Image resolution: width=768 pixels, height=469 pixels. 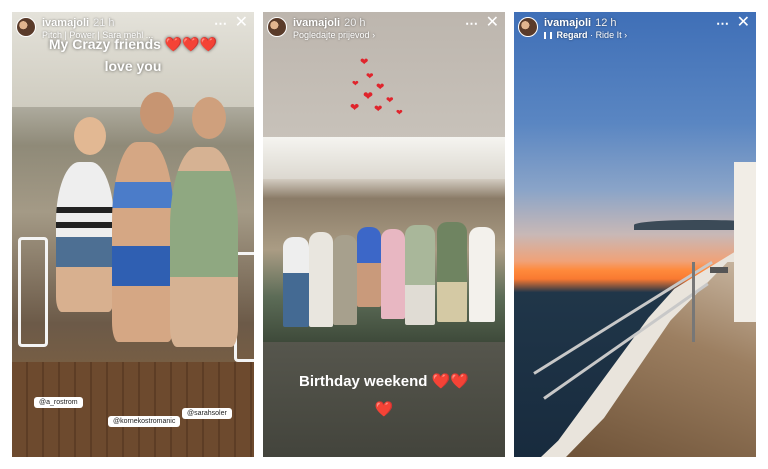 I want to click on people-group, so click(x=388, y=272).